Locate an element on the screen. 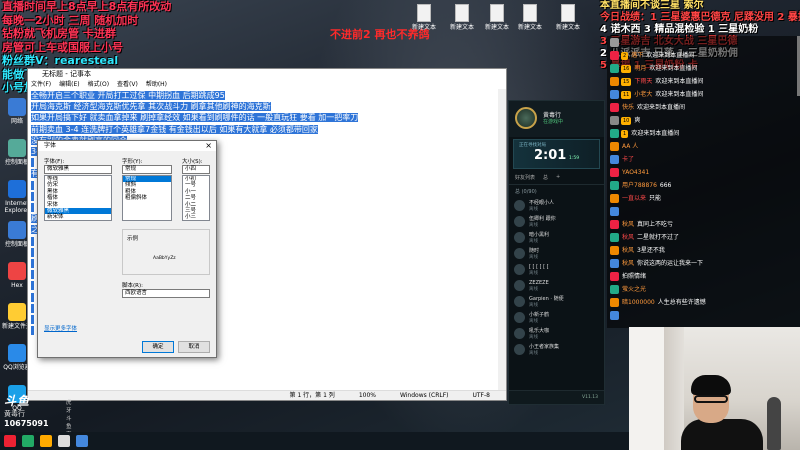 The height and width of the screenshot is (450, 800). menu-item: 编辑(E) is located at coordinates (69, 84).